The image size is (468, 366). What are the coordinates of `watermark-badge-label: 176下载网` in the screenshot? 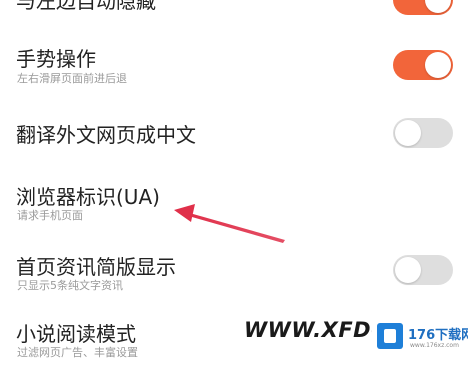 It's located at (438, 335).